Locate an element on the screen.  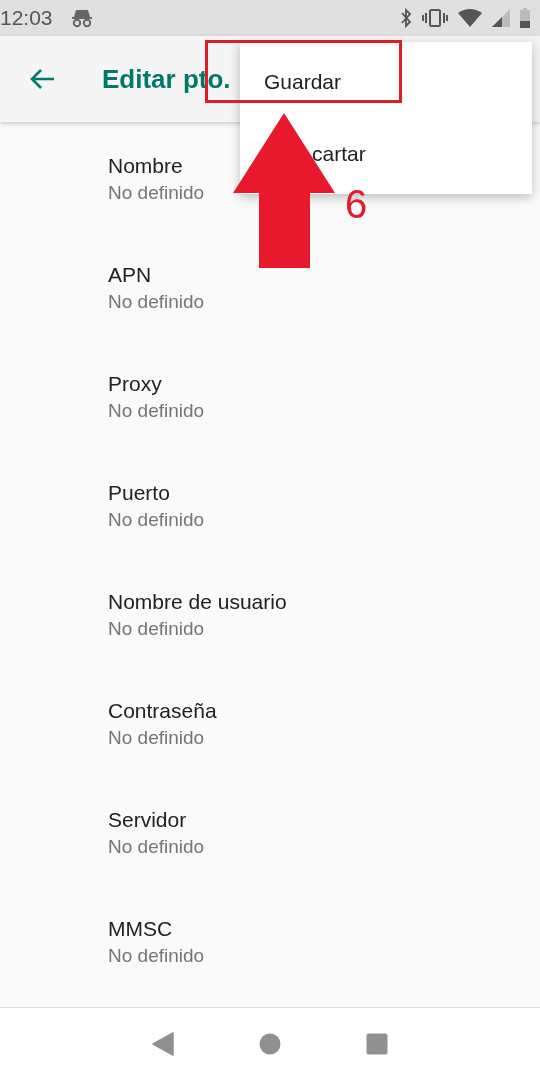
wifi-icon is located at coordinates (470, 18).